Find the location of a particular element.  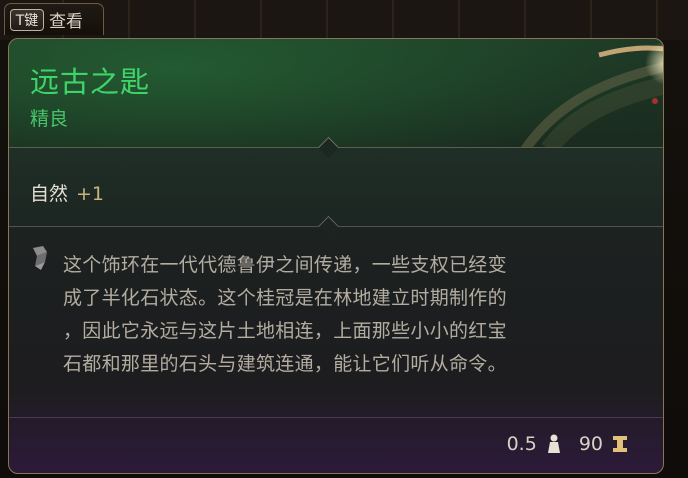

description-line: ，因此它永远与这片土地相连，上面那些小小的红宝 is located at coordinates (285, 331).